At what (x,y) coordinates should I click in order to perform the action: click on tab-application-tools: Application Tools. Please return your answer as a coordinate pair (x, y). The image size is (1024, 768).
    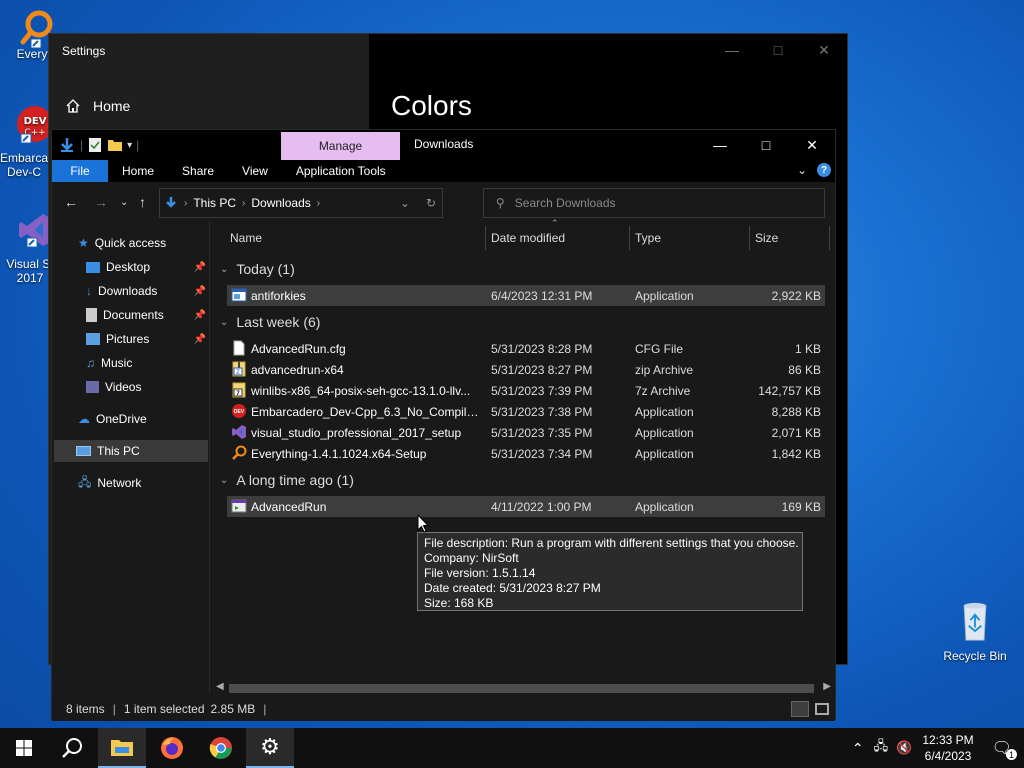
    Looking at the image, I should click on (341, 171).